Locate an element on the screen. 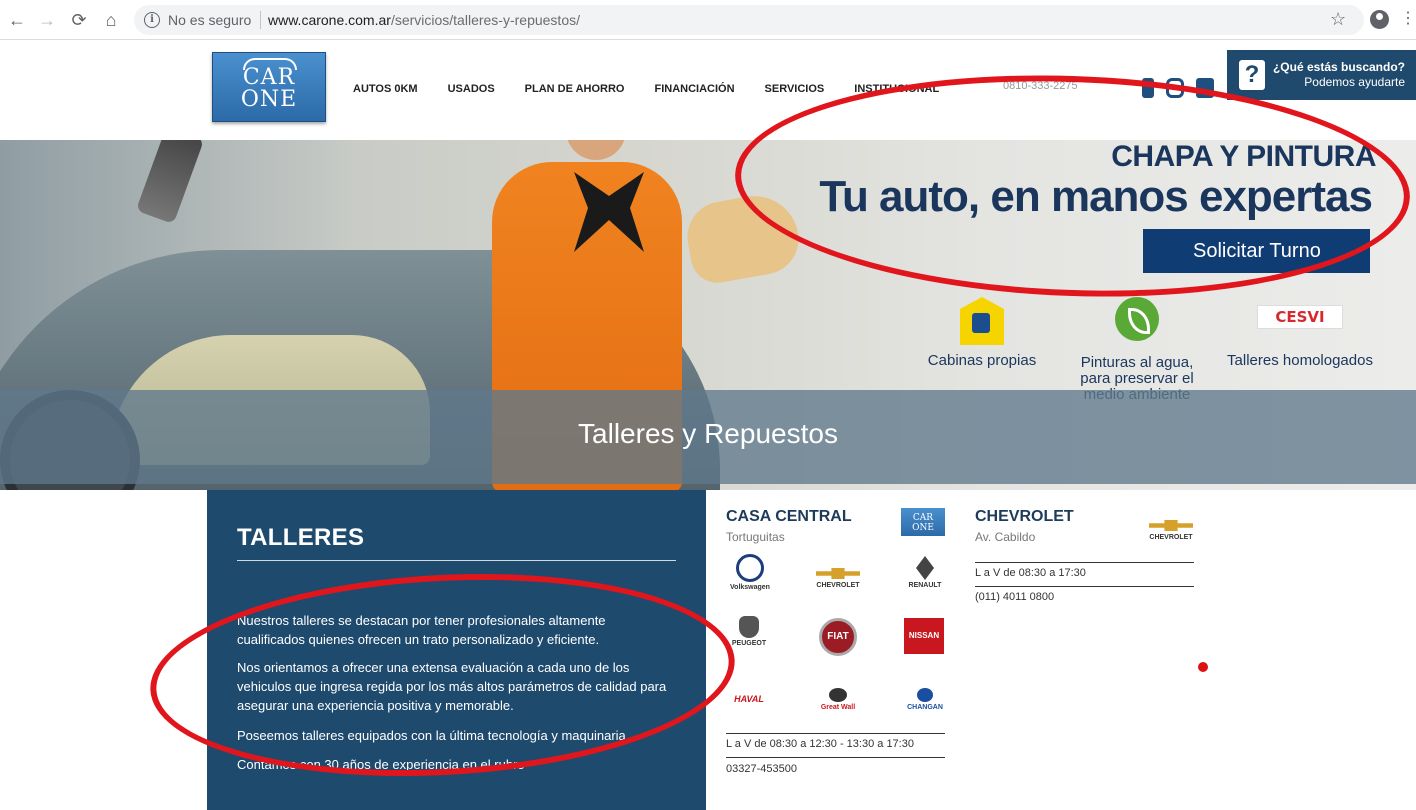  reload-button: ⟳ is located at coordinates (79, 20).